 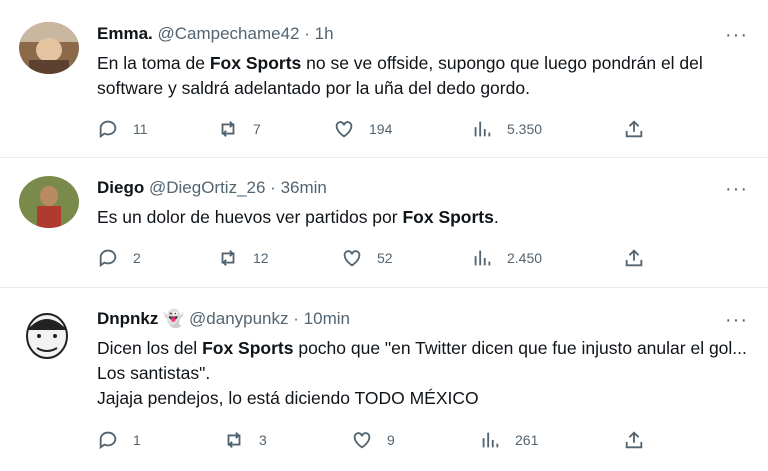 What do you see at coordinates (137, 440) in the screenshot?
I see `reply-count: 1` at bounding box center [137, 440].